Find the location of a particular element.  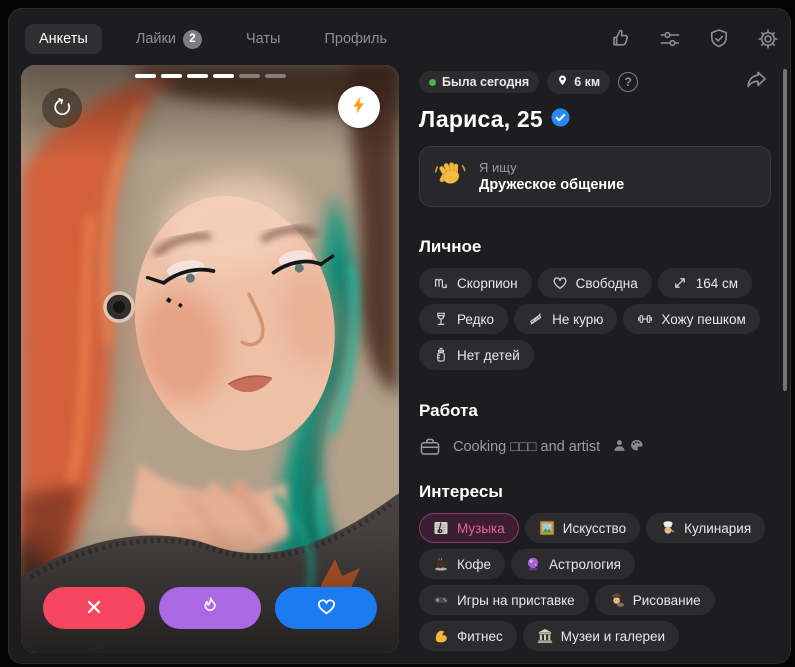

shield-check-icon is located at coordinates (719, 39).